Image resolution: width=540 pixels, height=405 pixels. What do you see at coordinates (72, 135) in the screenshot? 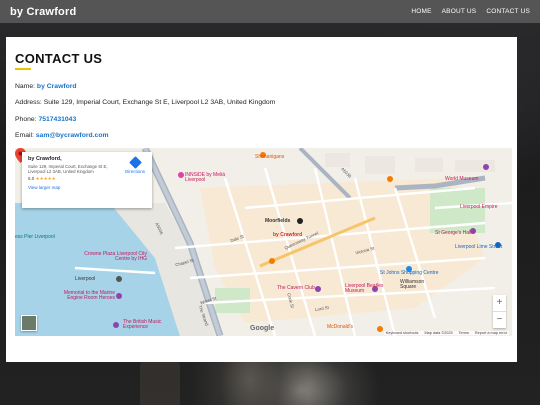
I see `email-value: sam@bycrawford.com` at bounding box center [72, 135].